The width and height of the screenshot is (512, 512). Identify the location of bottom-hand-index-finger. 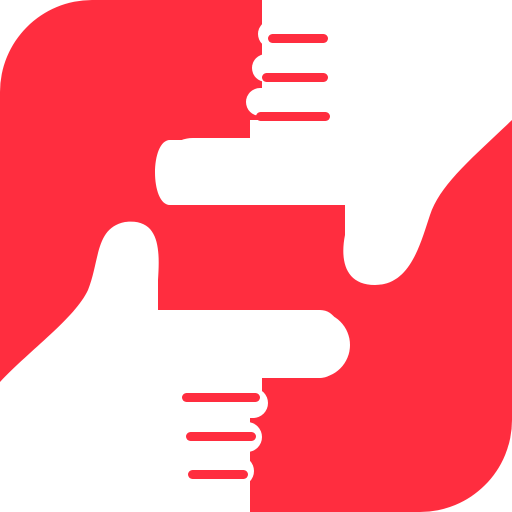
(250, 345).